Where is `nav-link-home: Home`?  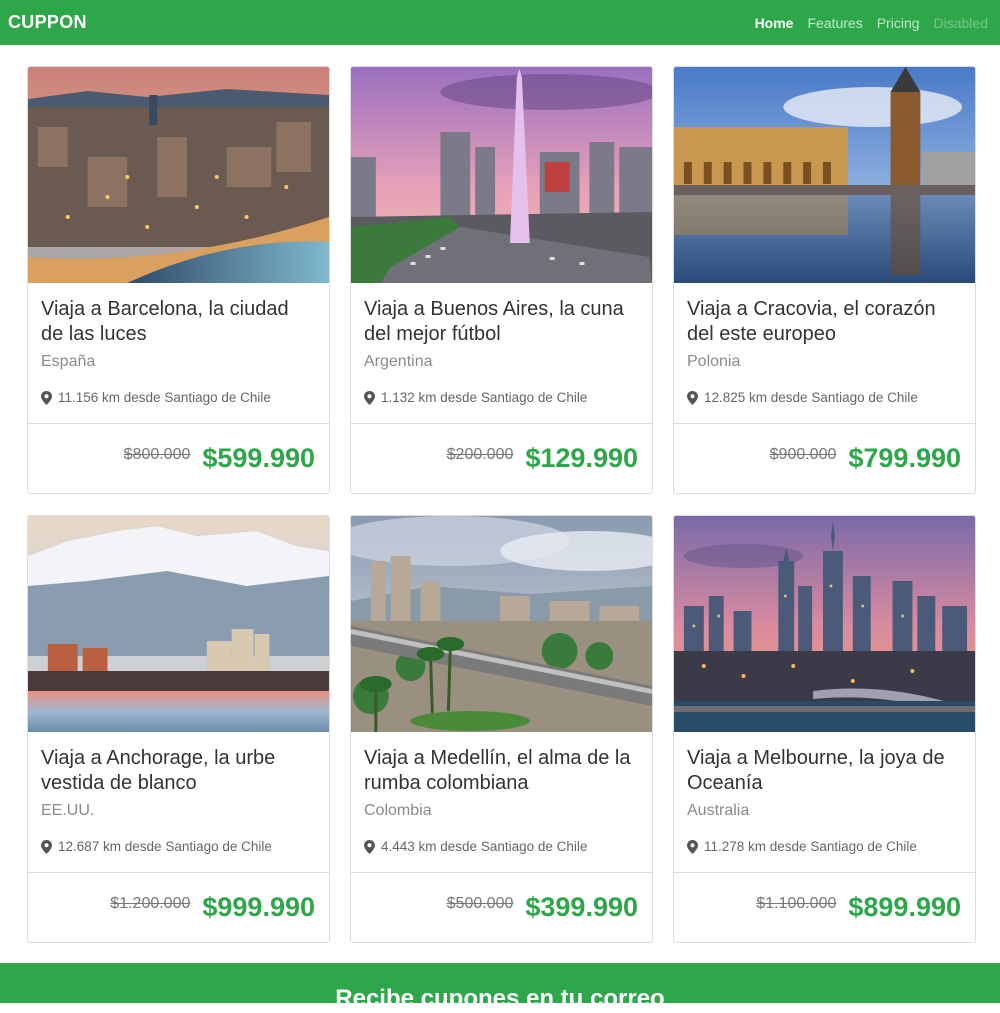
nav-link-home: Home is located at coordinates (774, 23).